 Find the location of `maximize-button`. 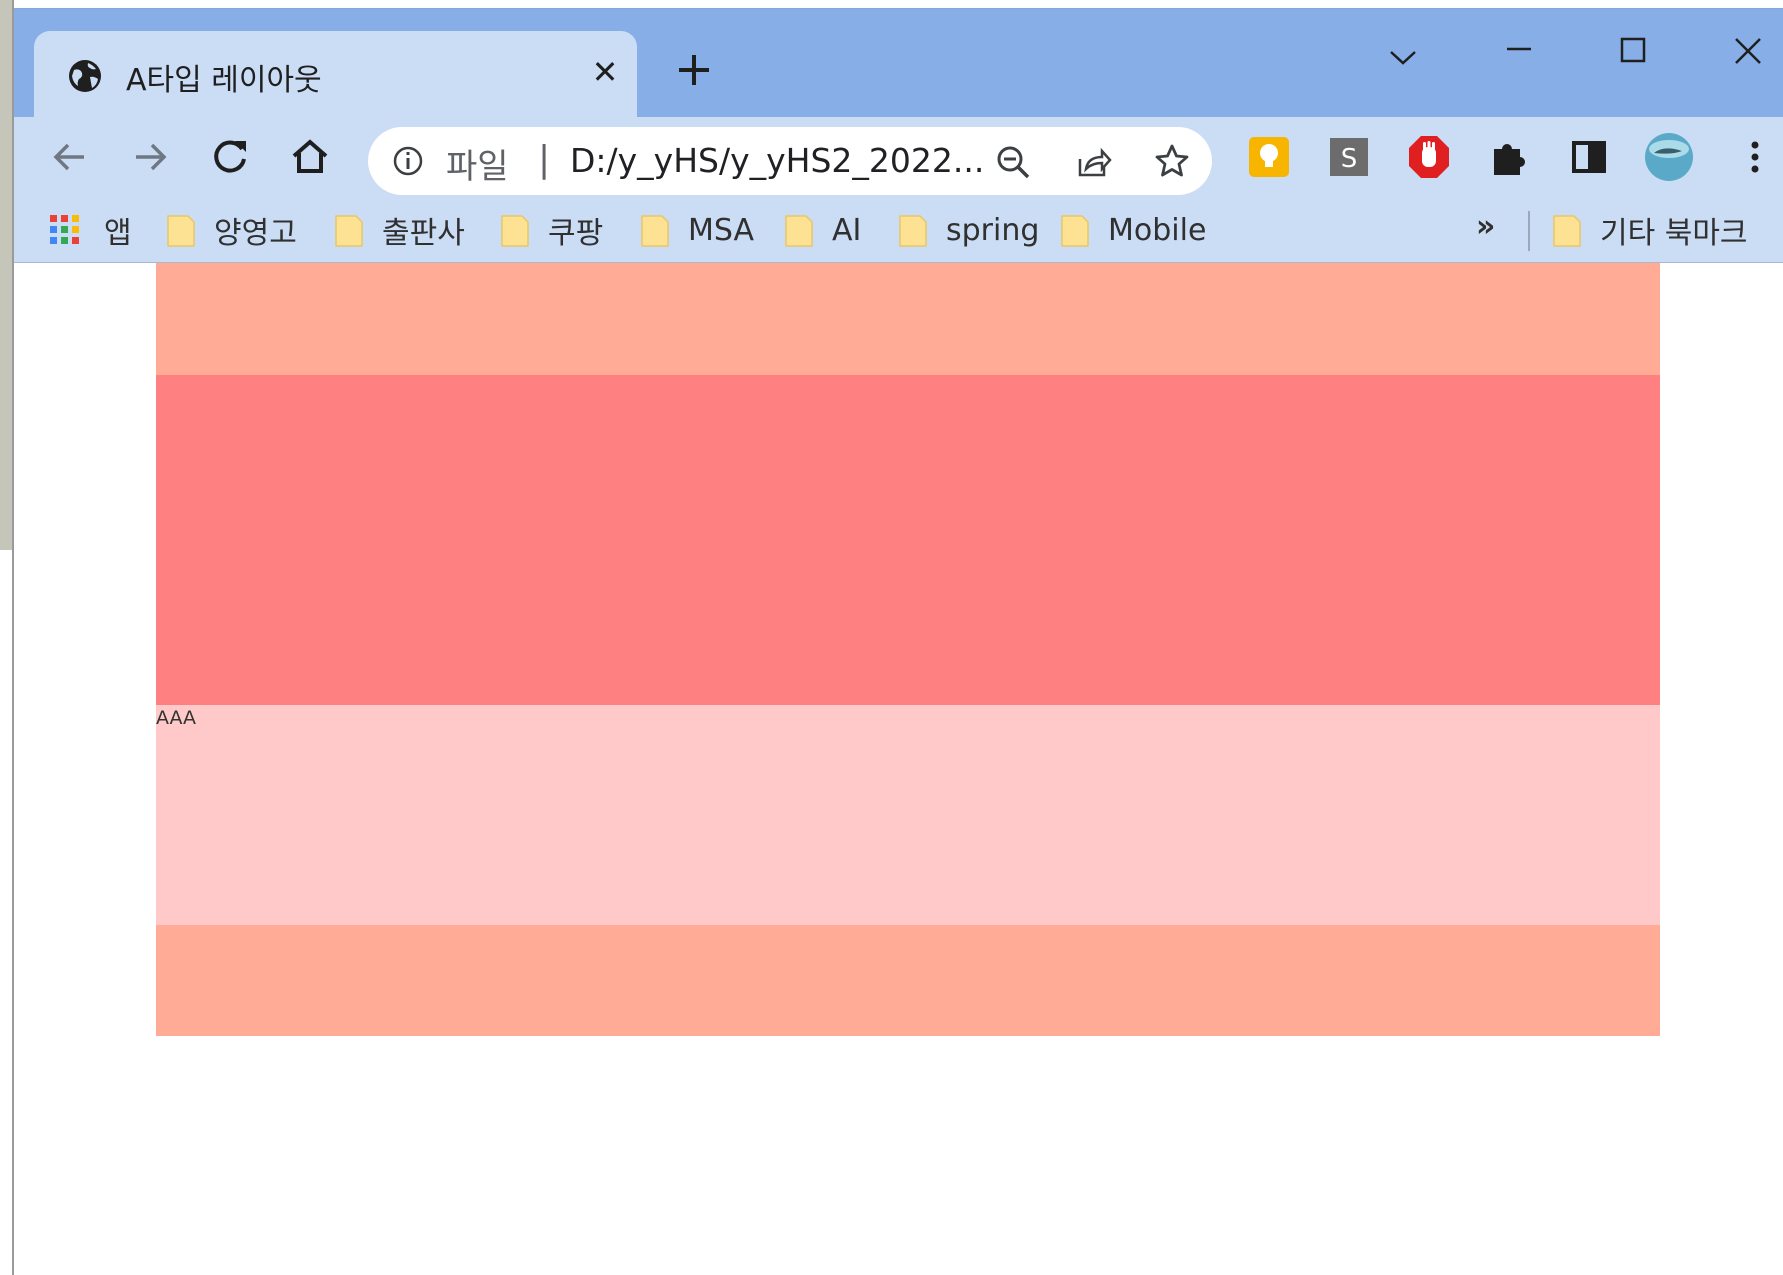

maximize-button is located at coordinates (1633, 58).